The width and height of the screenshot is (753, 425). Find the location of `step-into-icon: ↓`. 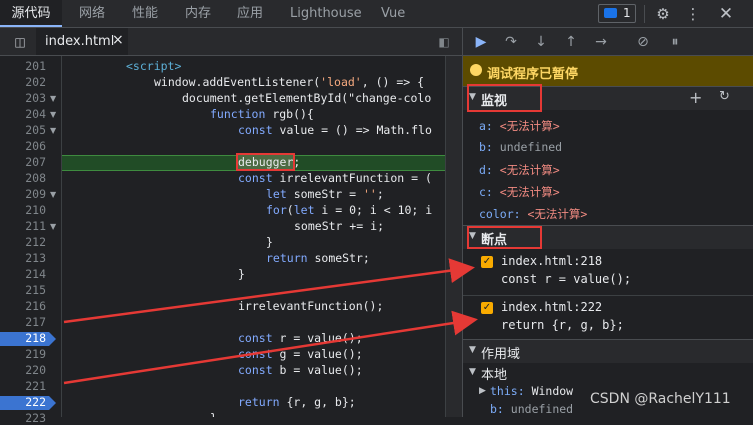

step-into-icon: ↓ is located at coordinates (541, 42).